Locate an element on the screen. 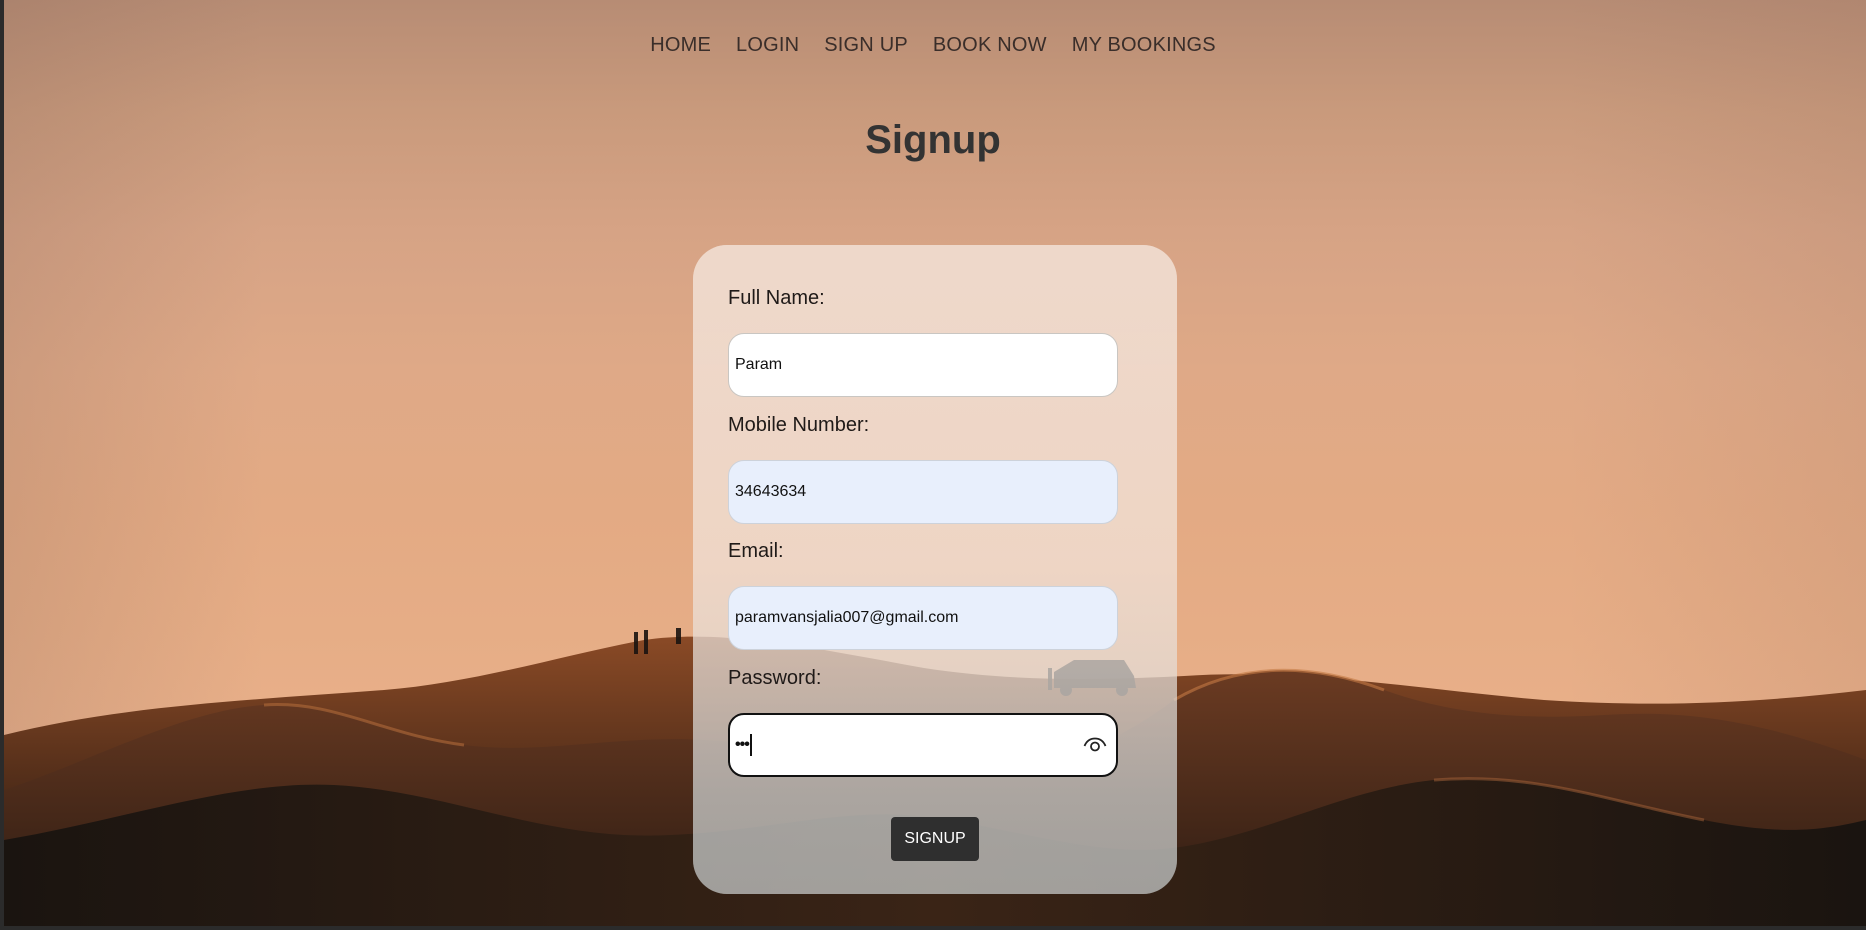 This screenshot has height=930, width=1866. nav-signup-link: SIGN UP is located at coordinates (866, 45).